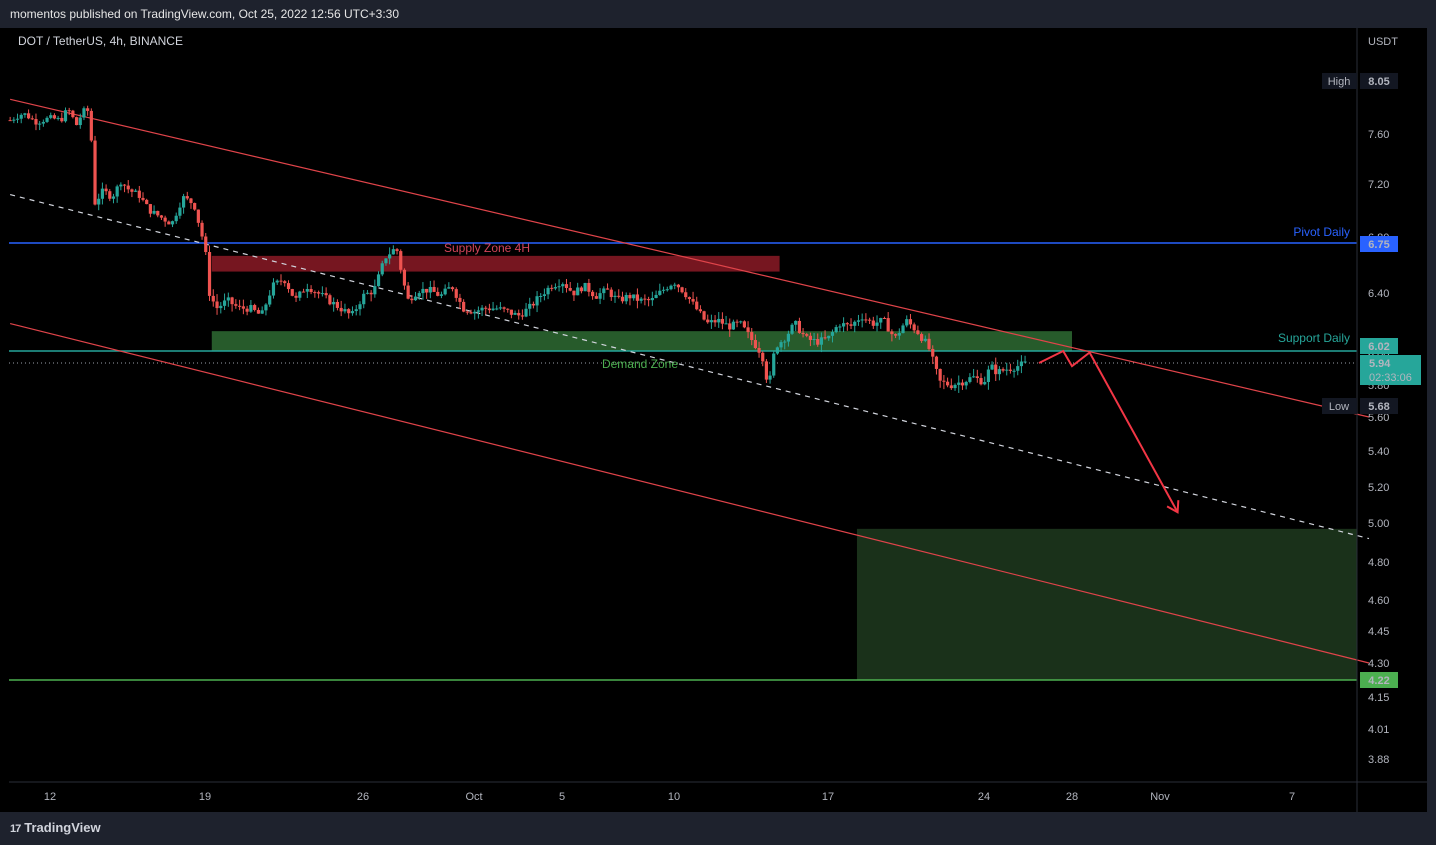  I want to click on price-tick: 4.60, so click(1378, 601).